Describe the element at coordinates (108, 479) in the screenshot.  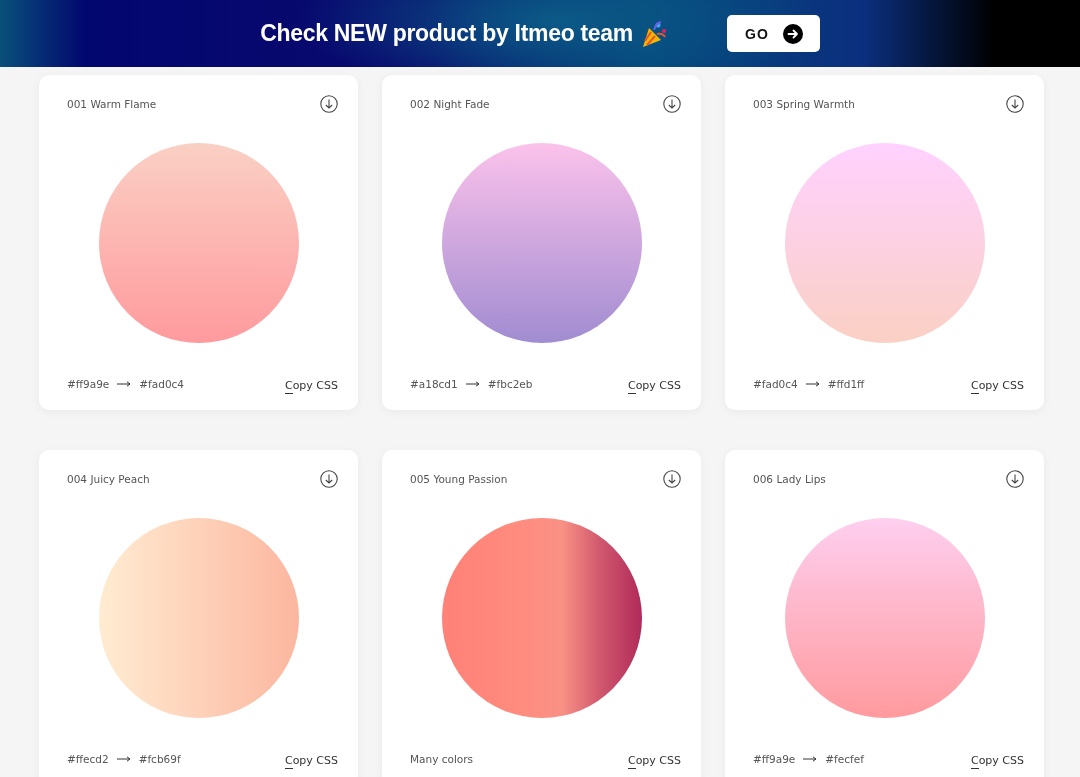
I see `gradient-name: 004 Juicy Peach` at that location.